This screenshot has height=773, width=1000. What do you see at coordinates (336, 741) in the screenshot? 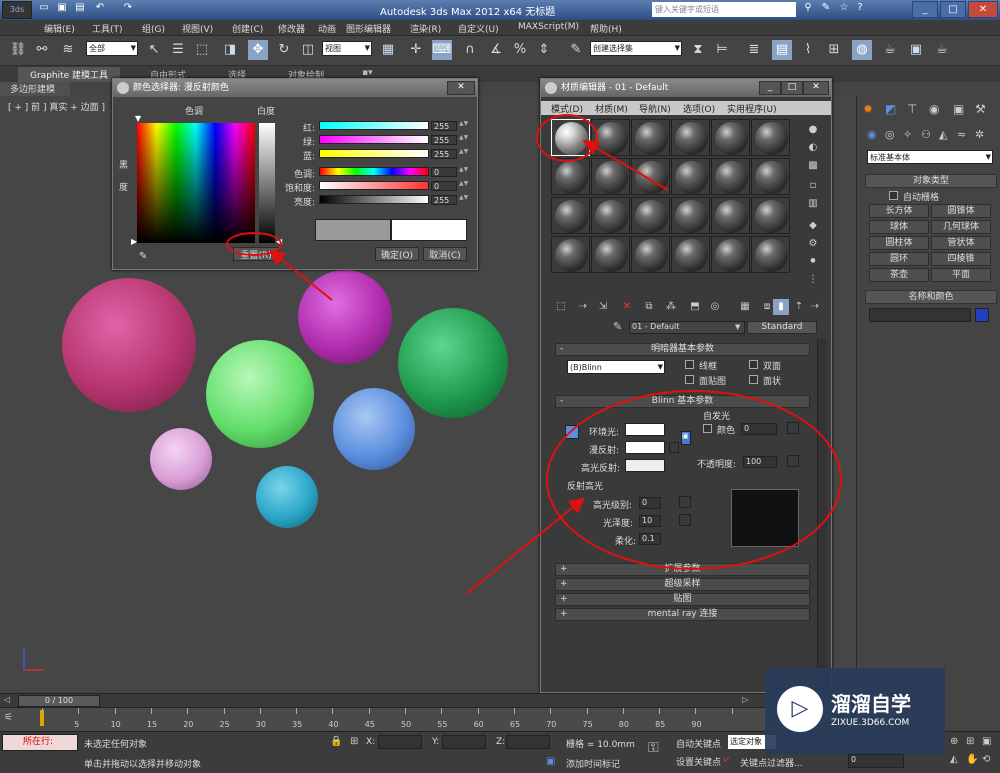
I see `lock-selection-icon: 🔒` at bounding box center [336, 741].